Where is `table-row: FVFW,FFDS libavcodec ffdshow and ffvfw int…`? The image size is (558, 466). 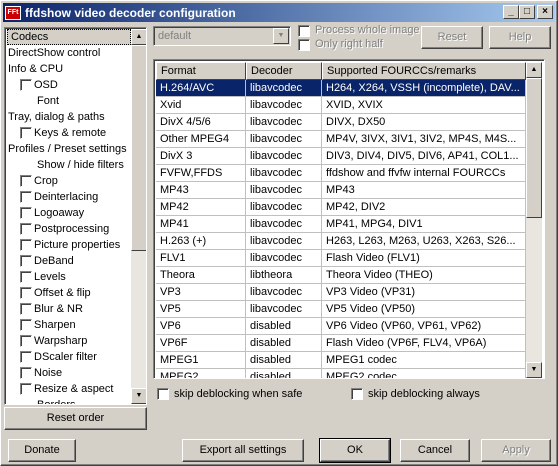
table-row: FVFW,FFDS libavcodec ffdshow and ffvfw int… is located at coordinates (341, 173).